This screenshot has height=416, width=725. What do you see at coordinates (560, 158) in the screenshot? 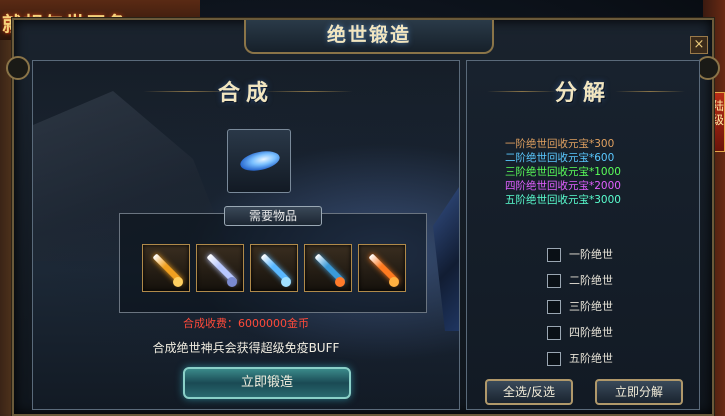
I see `reward-row: 二阶绝世回收元宝*600` at bounding box center [560, 158].